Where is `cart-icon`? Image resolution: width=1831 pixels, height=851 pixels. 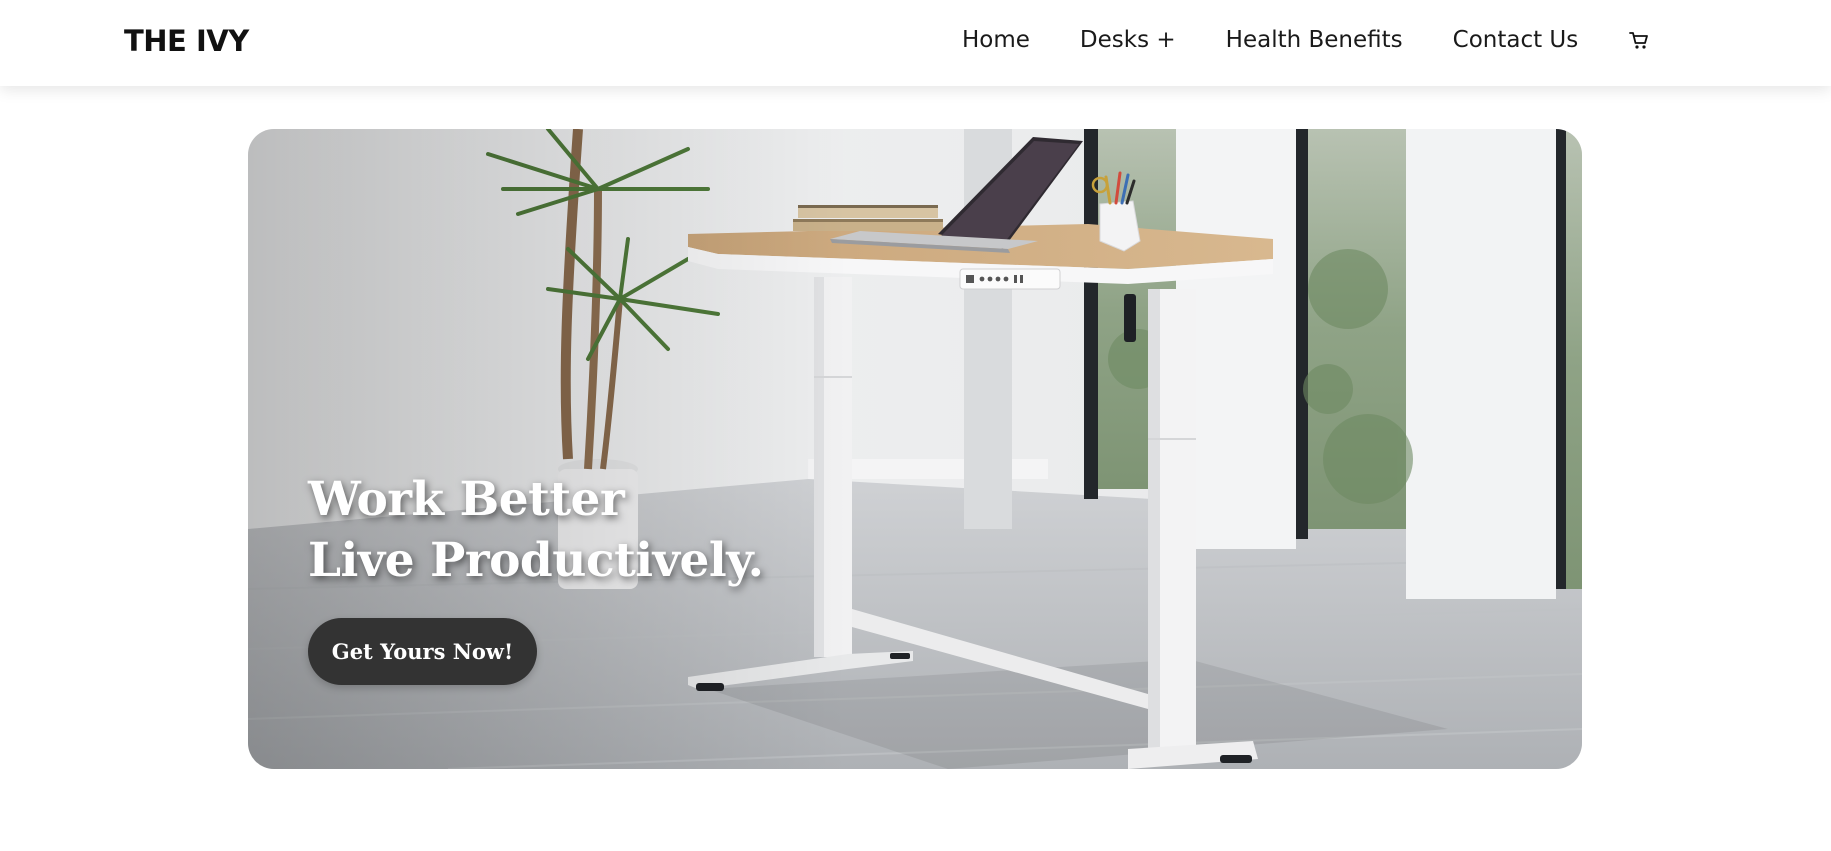
cart-icon is located at coordinates (1639, 40).